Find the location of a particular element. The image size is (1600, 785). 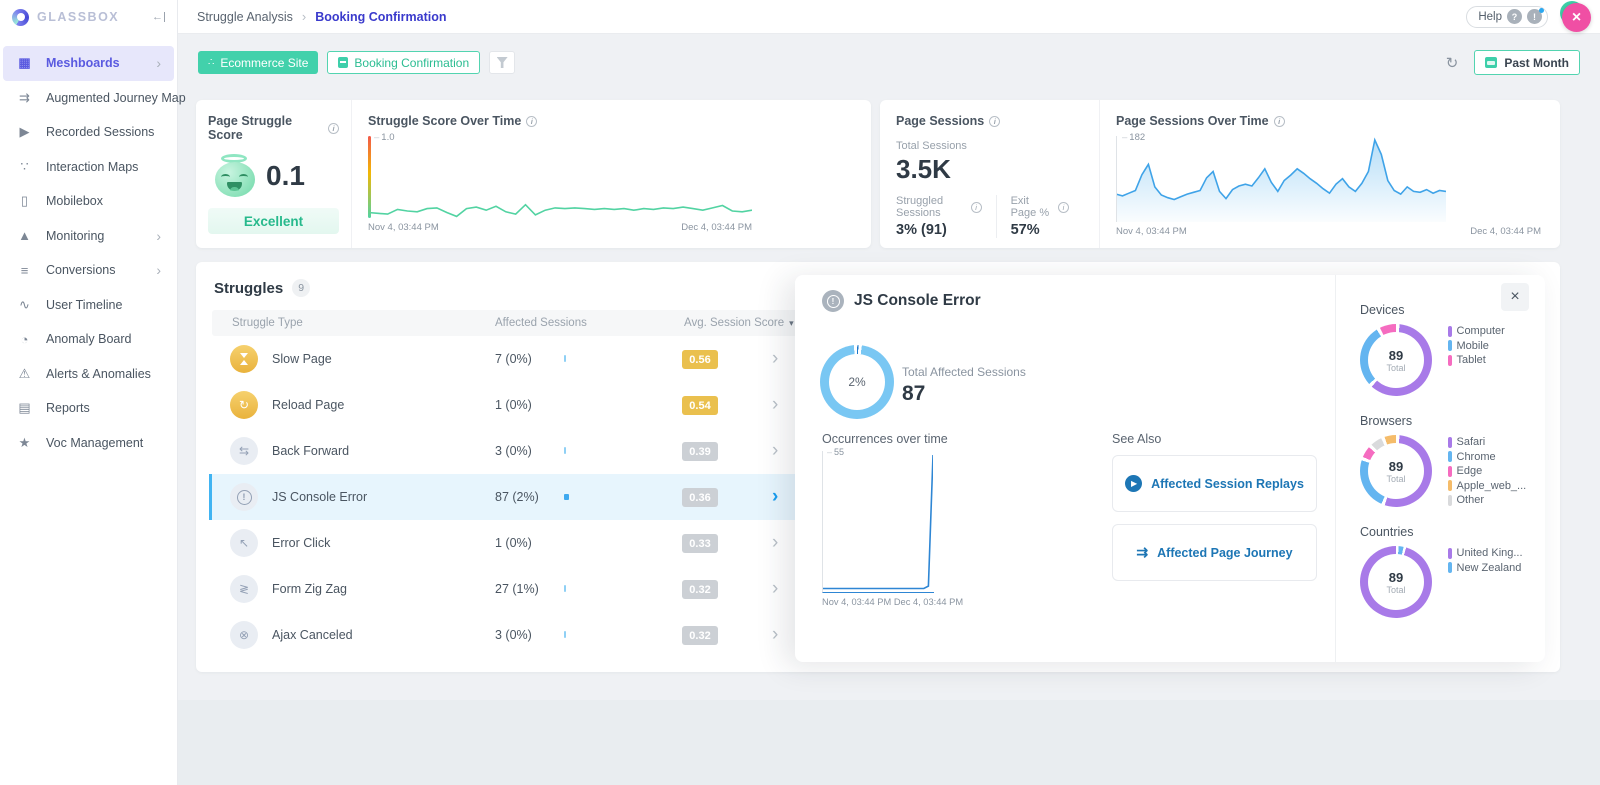

affected-sessions-value: 7 (0%) is located at coordinates (513, 359).